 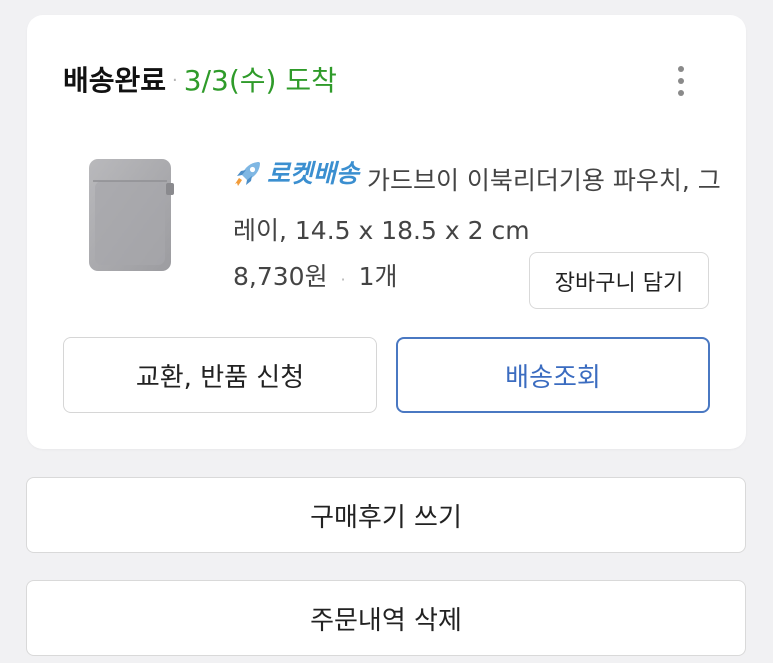 I want to click on write-review-button: 구매후기 쓰기, so click(x=386, y=515).